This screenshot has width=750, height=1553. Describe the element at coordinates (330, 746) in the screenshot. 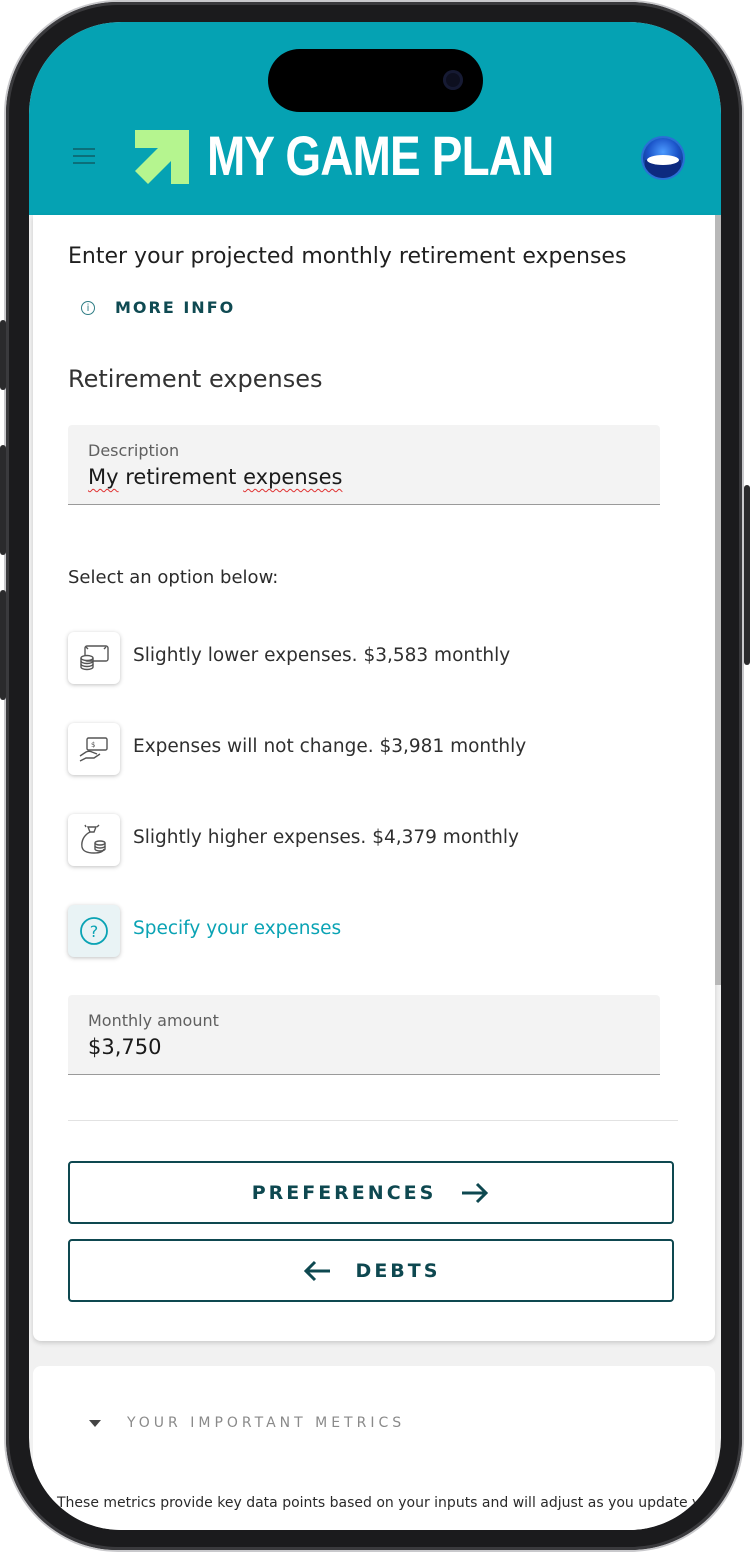

I see `option-label: Expenses will not change. $3,981 monthly` at that location.